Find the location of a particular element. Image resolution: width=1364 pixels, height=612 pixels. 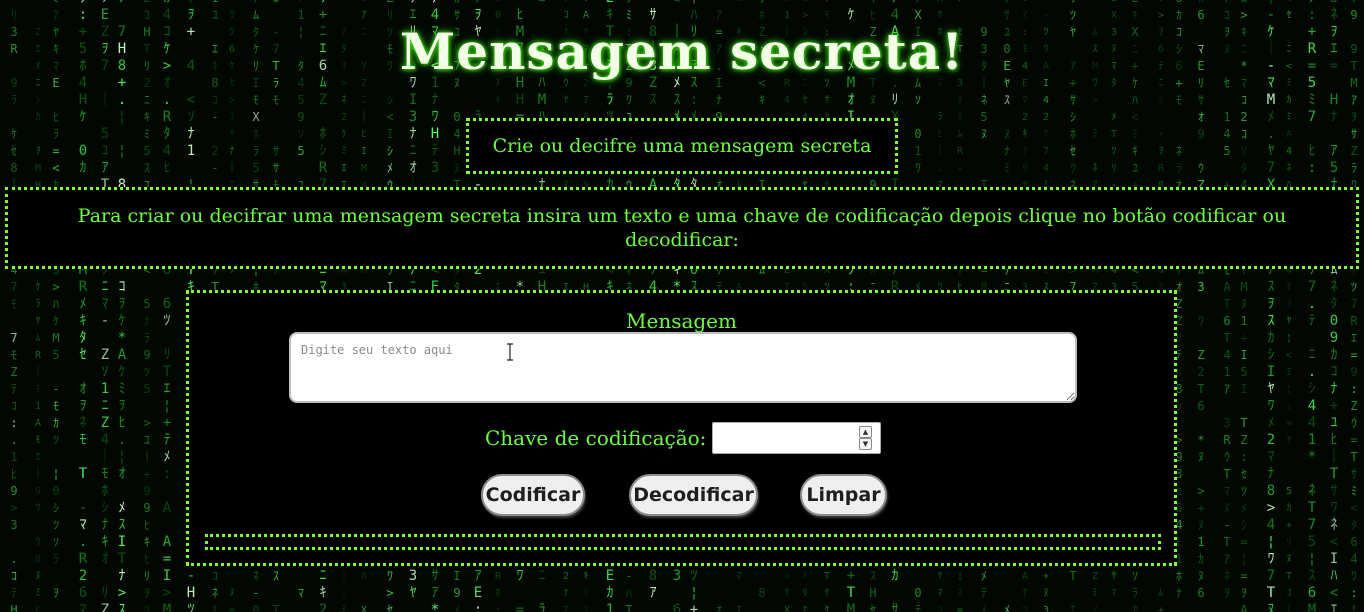

chevron-down-icon: ▼ is located at coordinates (865, 444).